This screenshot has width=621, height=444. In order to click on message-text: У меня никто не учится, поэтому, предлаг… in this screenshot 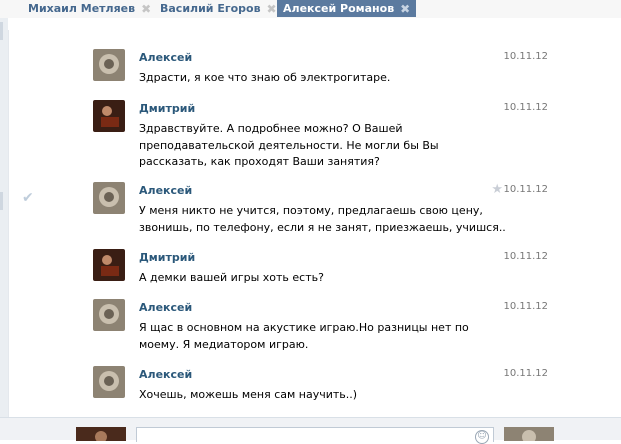, I will do `click(322, 219)`.